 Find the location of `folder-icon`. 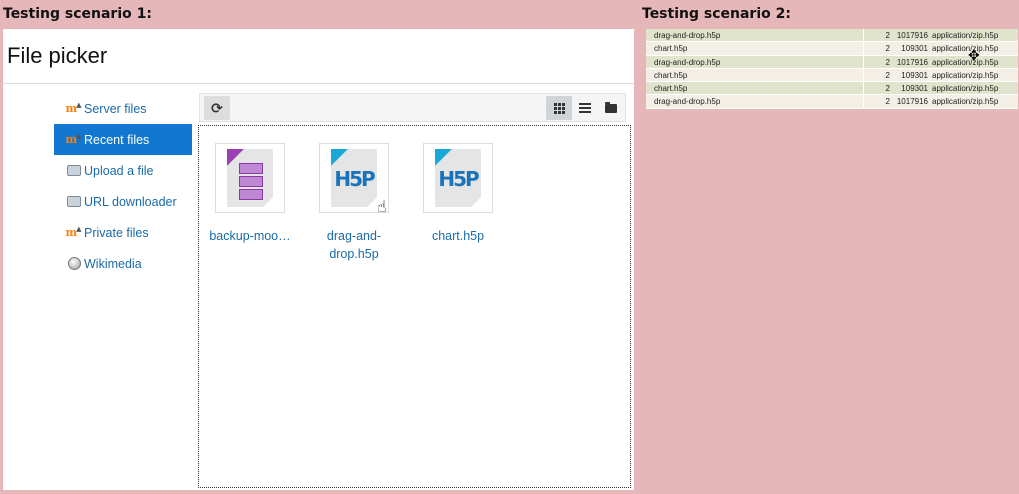

folder-icon is located at coordinates (611, 107).